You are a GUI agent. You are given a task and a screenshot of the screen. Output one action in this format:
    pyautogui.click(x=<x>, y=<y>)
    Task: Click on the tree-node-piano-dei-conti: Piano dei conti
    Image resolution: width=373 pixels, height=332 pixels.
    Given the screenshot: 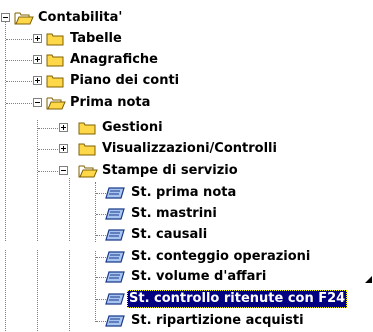 What is the action you would take?
    pyautogui.click(x=100, y=81)
    